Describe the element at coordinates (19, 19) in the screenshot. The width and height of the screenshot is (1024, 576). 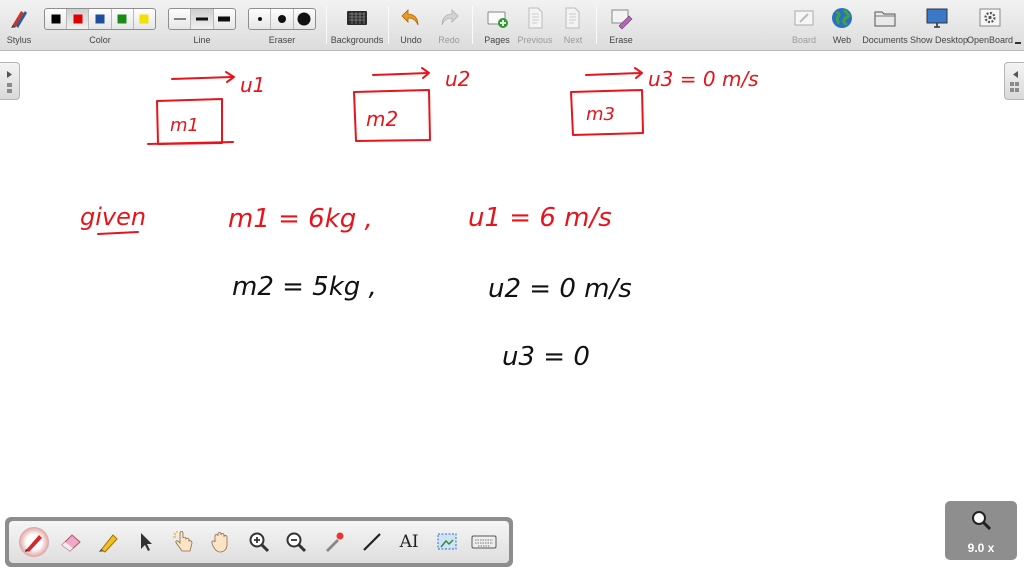
I see `stylus-icon` at that location.